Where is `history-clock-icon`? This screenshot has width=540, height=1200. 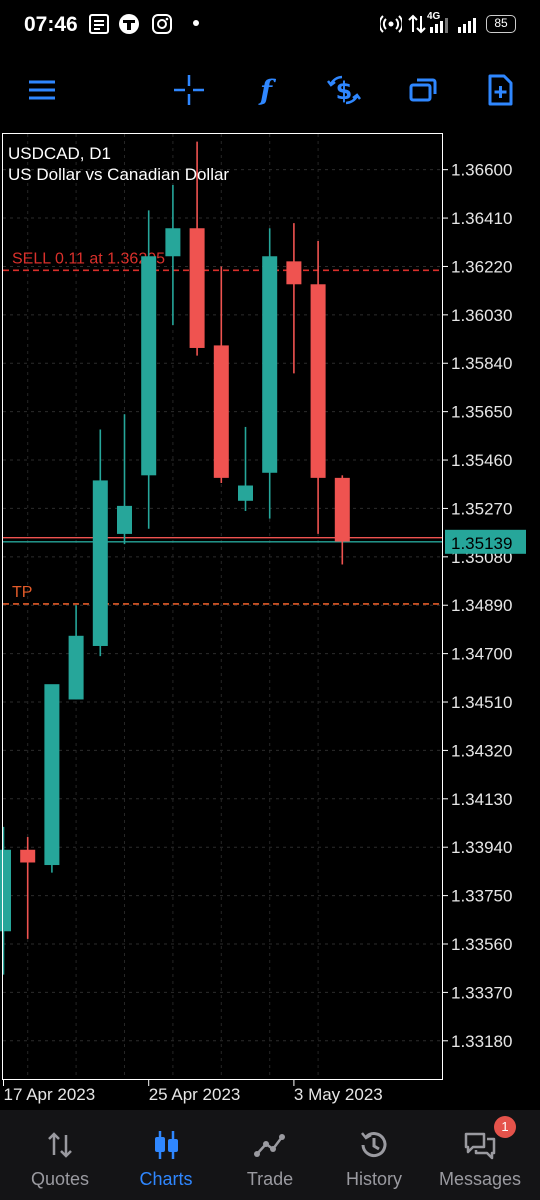
history-clock-icon is located at coordinates (374, 1145).